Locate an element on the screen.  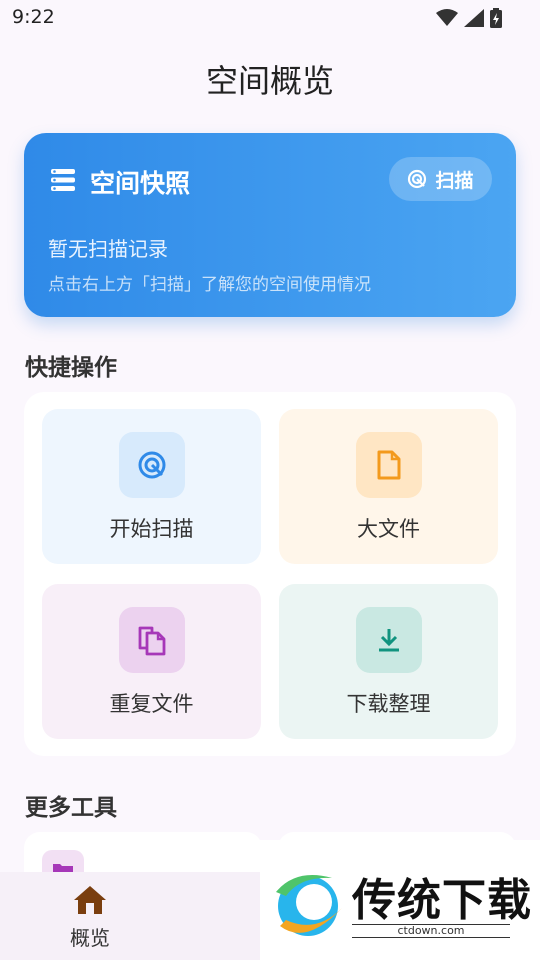
snapshot-status: 暂无扫描记录 is located at coordinates (108, 249).